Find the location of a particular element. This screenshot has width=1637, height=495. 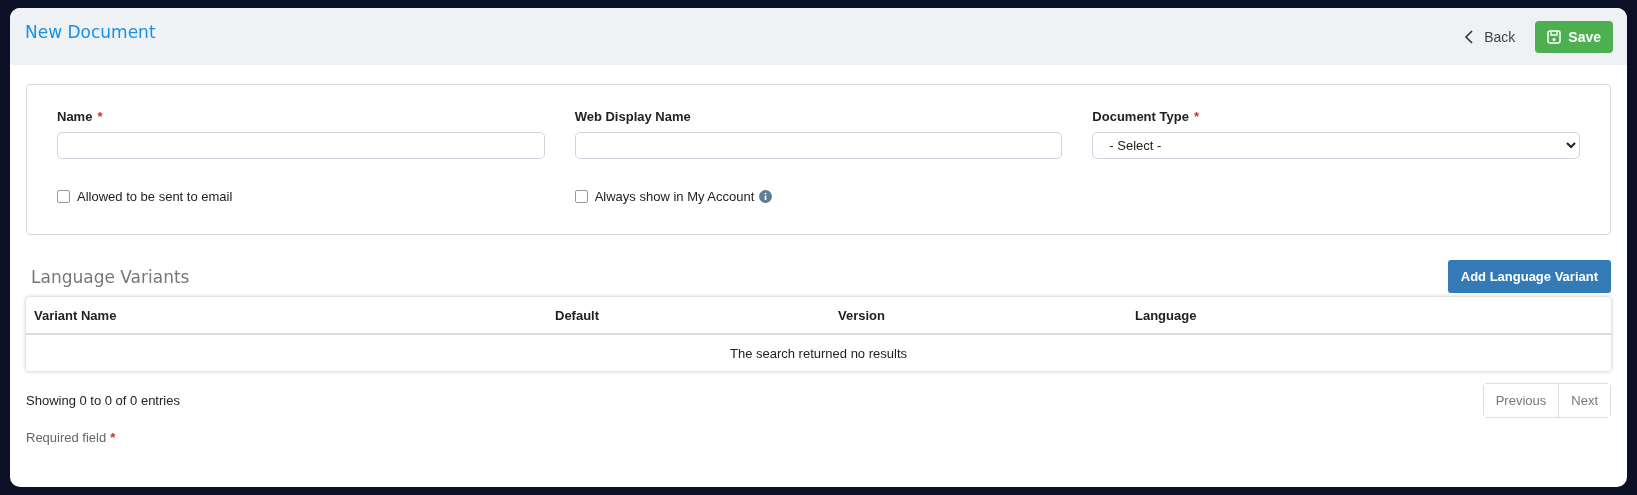

column-header: Language is located at coordinates (1373, 315).